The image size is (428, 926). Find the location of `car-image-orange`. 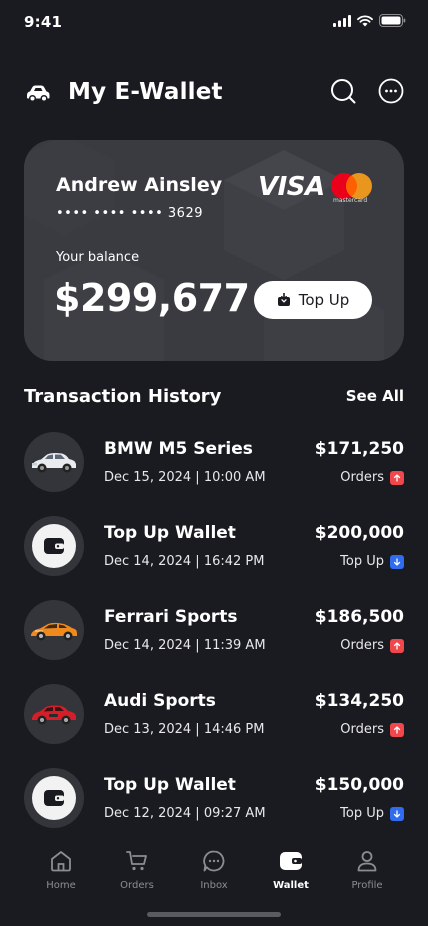

car-image-orange is located at coordinates (54, 631).